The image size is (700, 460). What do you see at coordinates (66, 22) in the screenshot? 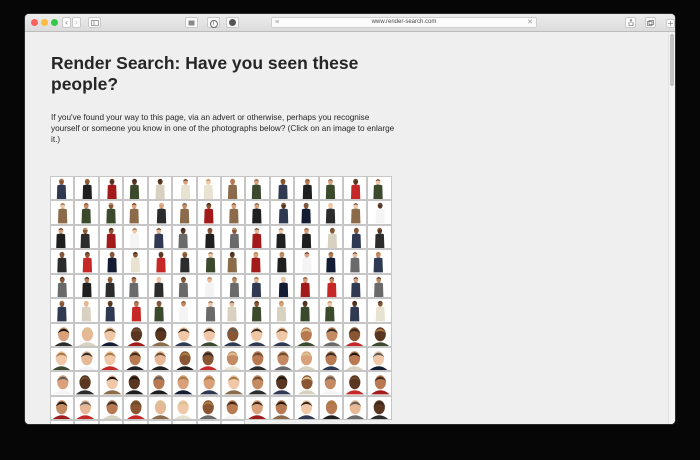
I see `back-button: ‹` at bounding box center [66, 22].